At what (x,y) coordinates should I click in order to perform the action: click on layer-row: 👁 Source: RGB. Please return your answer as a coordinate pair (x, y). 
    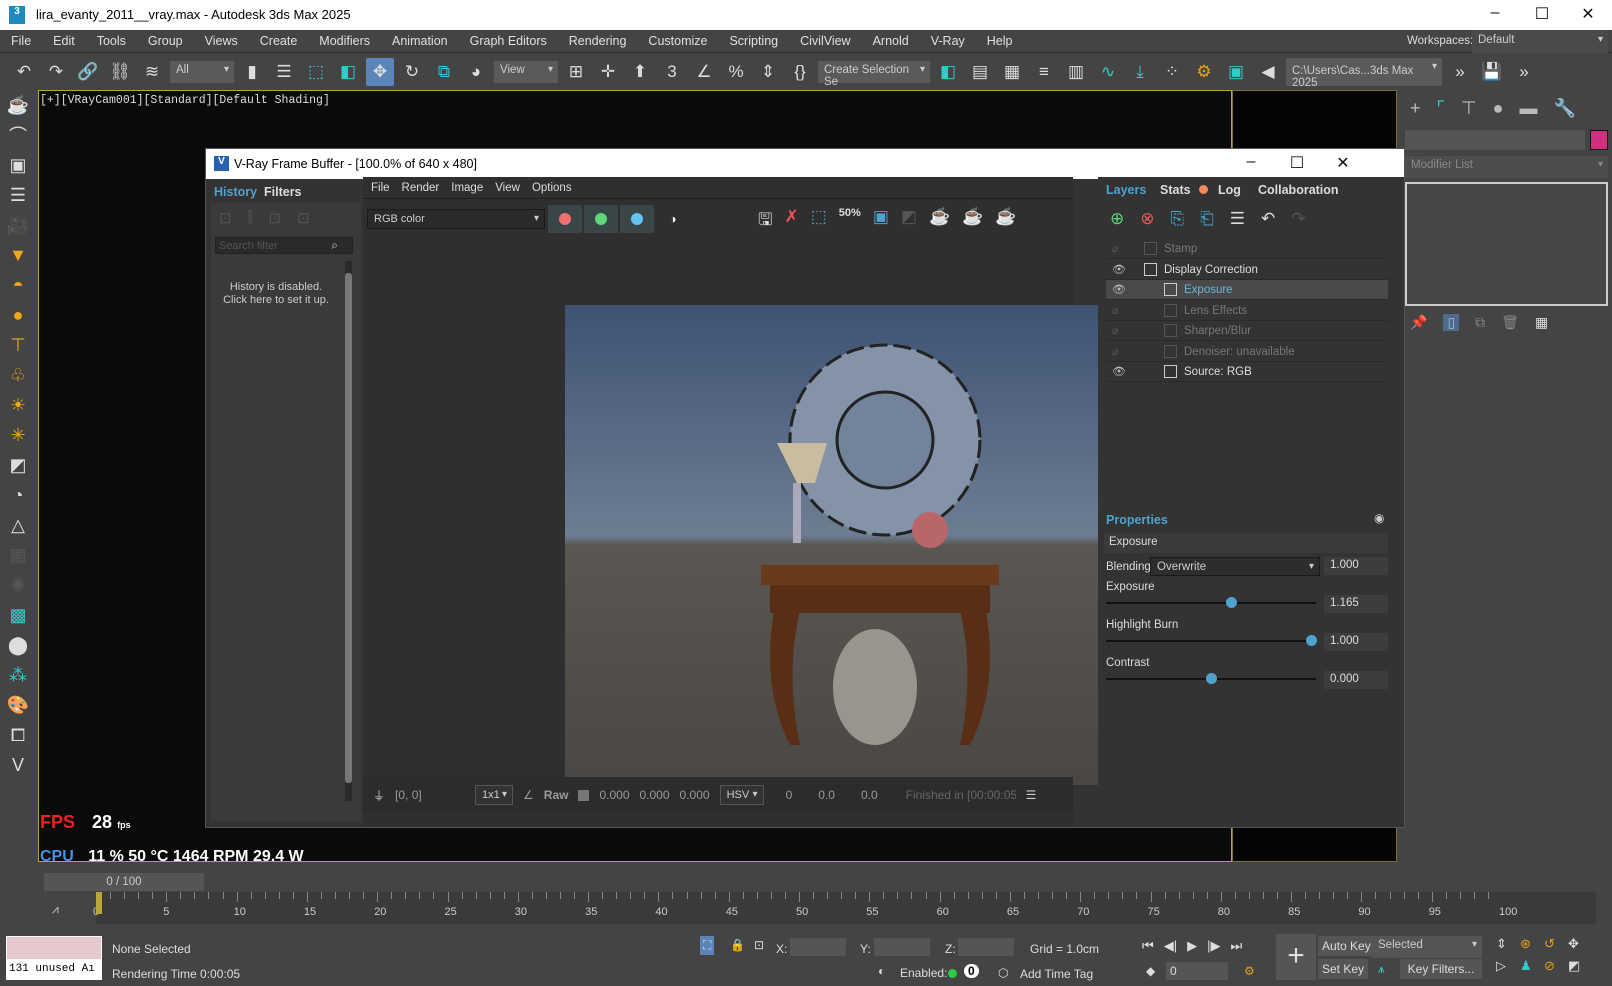
    Looking at the image, I should click on (1247, 372).